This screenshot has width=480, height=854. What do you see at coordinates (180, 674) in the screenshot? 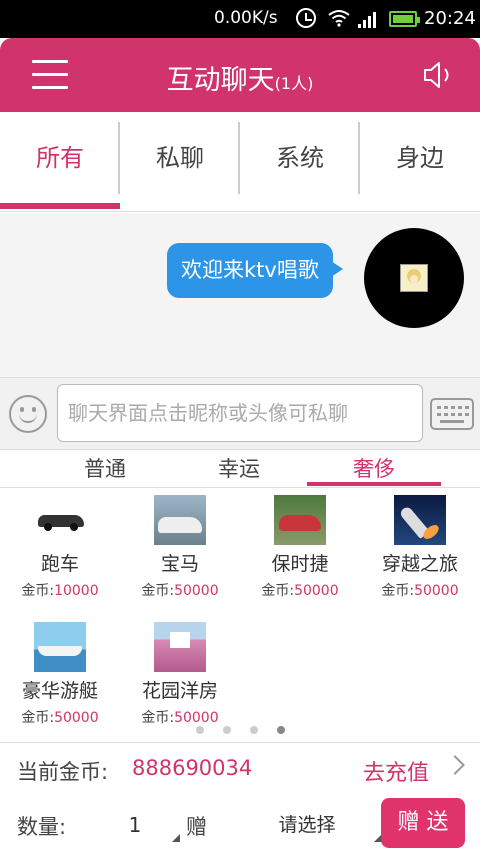
I see `gift-item: 花园洋房 金币:50000` at bounding box center [180, 674].